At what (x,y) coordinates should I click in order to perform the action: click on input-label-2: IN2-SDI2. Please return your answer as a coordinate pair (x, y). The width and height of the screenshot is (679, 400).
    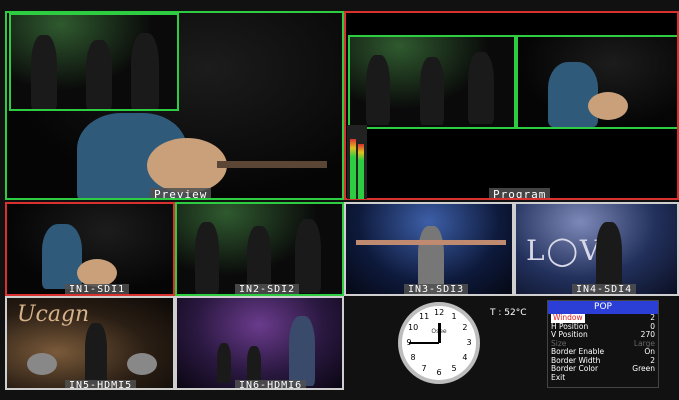
    Looking at the image, I should click on (267, 289).